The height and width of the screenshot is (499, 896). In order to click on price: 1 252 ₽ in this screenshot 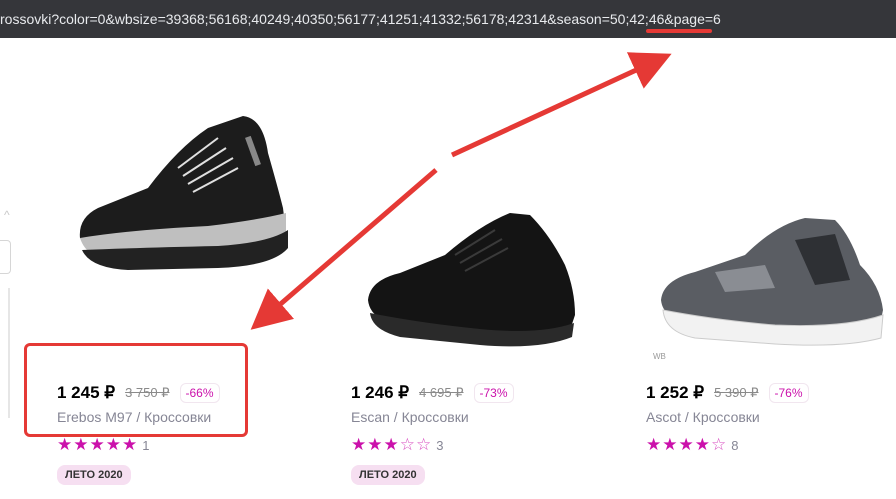, I will do `click(675, 392)`.